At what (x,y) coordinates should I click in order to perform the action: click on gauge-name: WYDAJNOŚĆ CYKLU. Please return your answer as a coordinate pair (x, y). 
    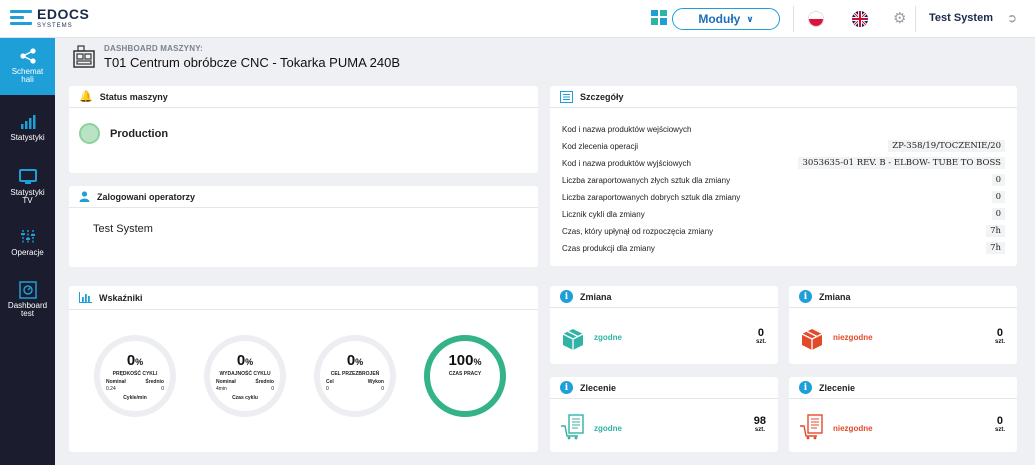
    Looking at the image, I should click on (245, 374).